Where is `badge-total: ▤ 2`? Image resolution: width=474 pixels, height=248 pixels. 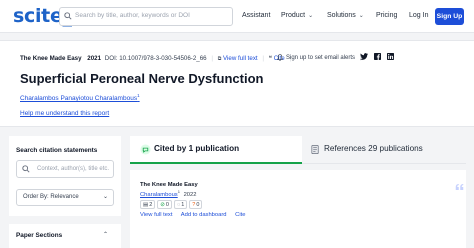 badge-total: ▤ 2 is located at coordinates (148, 204).